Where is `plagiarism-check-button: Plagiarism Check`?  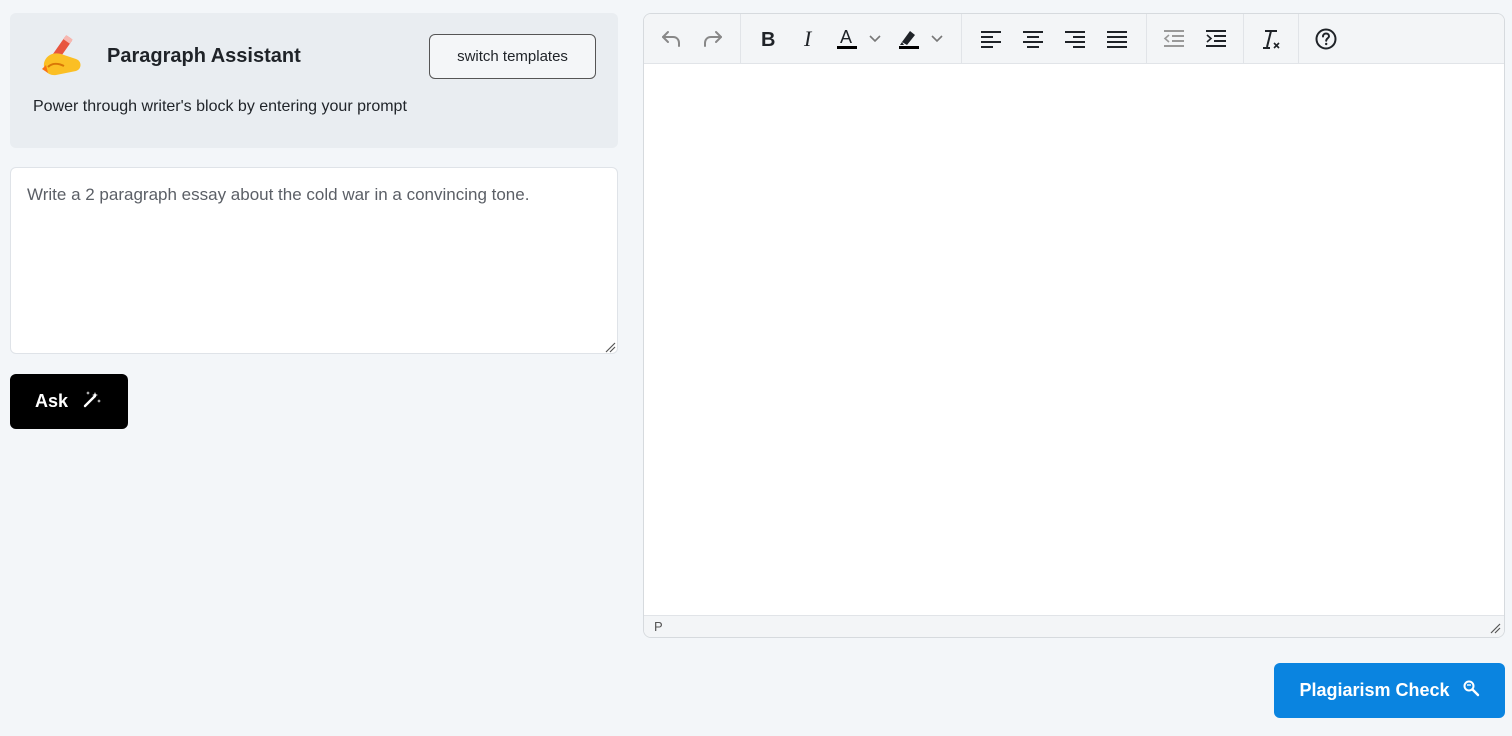
plagiarism-check-button: Plagiarism Check is located at coordinates (1389, 690).